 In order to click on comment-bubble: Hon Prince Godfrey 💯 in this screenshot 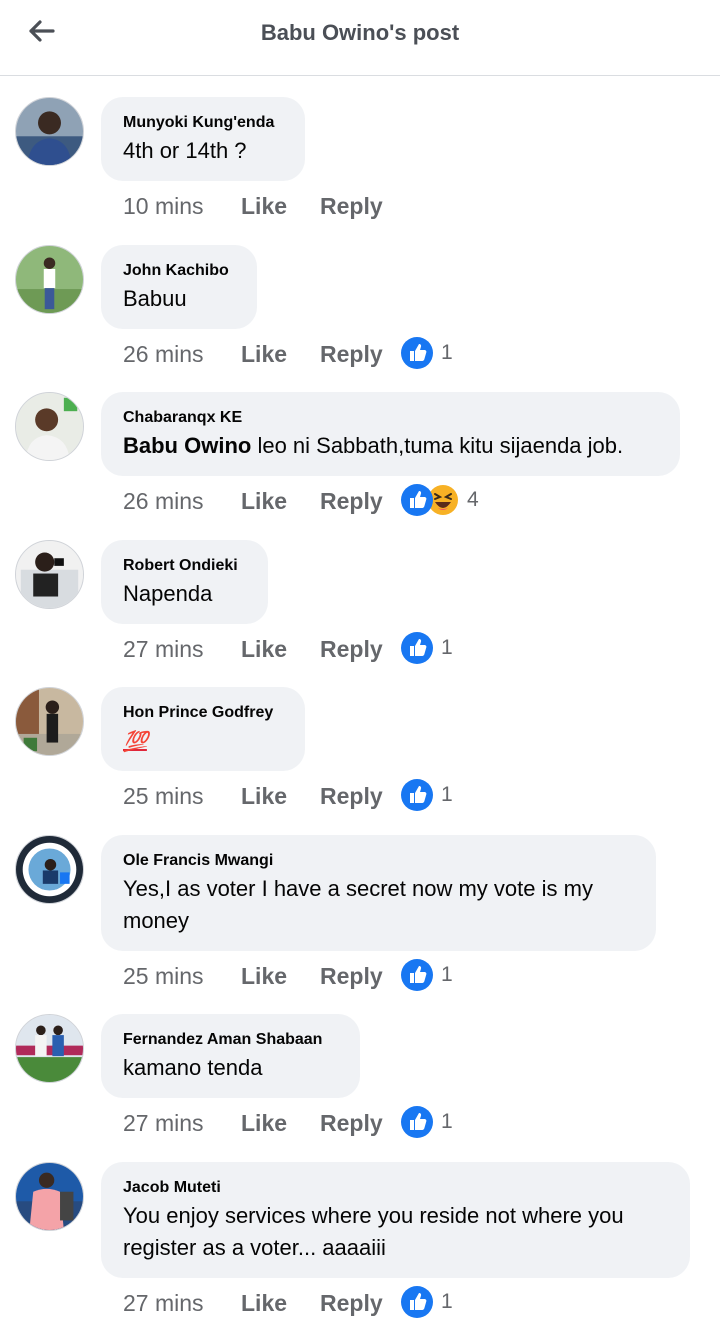, I will do `click(203, 729)`.